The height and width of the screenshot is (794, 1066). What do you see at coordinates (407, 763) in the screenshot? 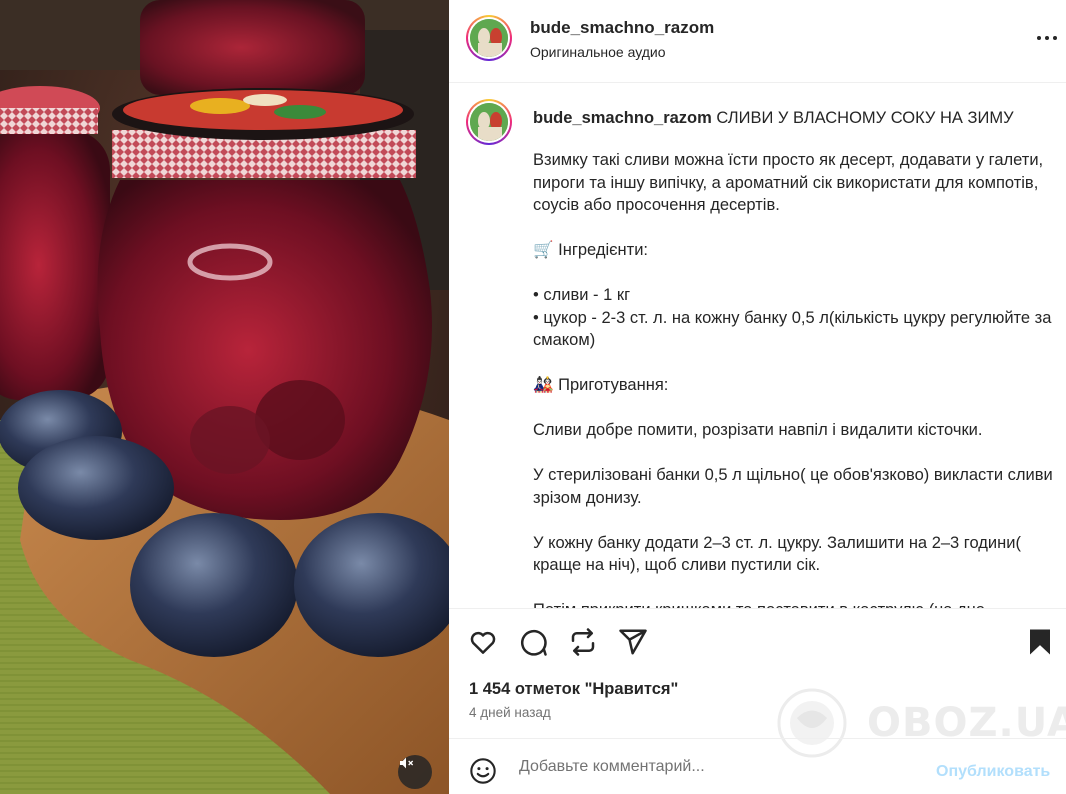
I see `muted-speaker-icon` at bounding box center [407, 763].